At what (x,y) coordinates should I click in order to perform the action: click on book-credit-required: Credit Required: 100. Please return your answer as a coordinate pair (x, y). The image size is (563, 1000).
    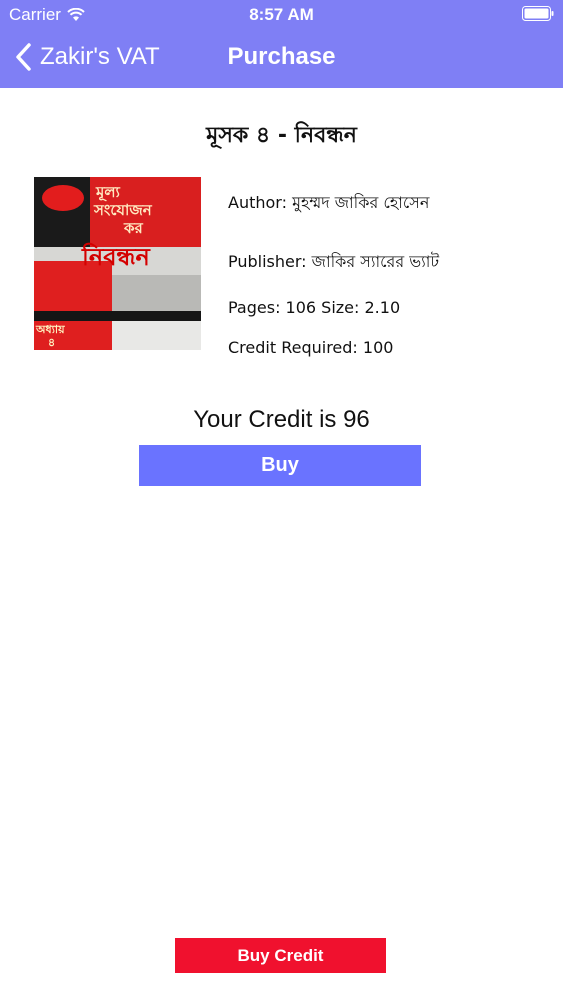
    Looking at the image, I should click on (311, 347).